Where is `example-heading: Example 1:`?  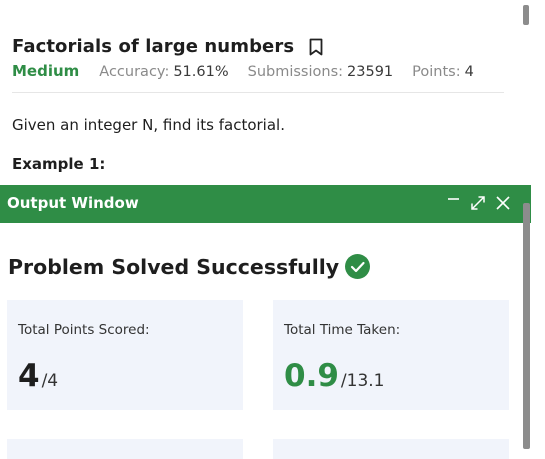 example-heading: Example 1: is located at coordinates (59, 164).